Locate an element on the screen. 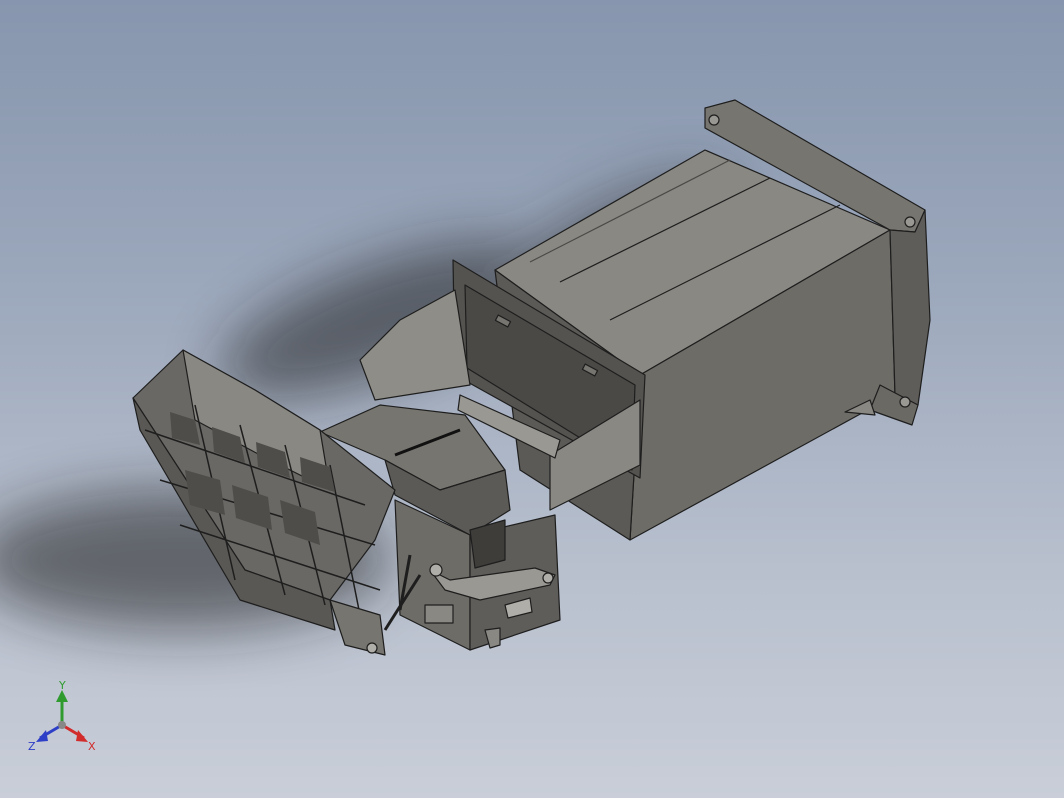 The width and height of the screenshot is (1064, 798). triad-y-axis: Y is located at coordinates (62, 702).